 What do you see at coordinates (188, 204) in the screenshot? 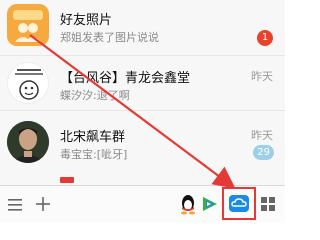
I see `qq-penguin-icon` at bounding box center [188, 204].